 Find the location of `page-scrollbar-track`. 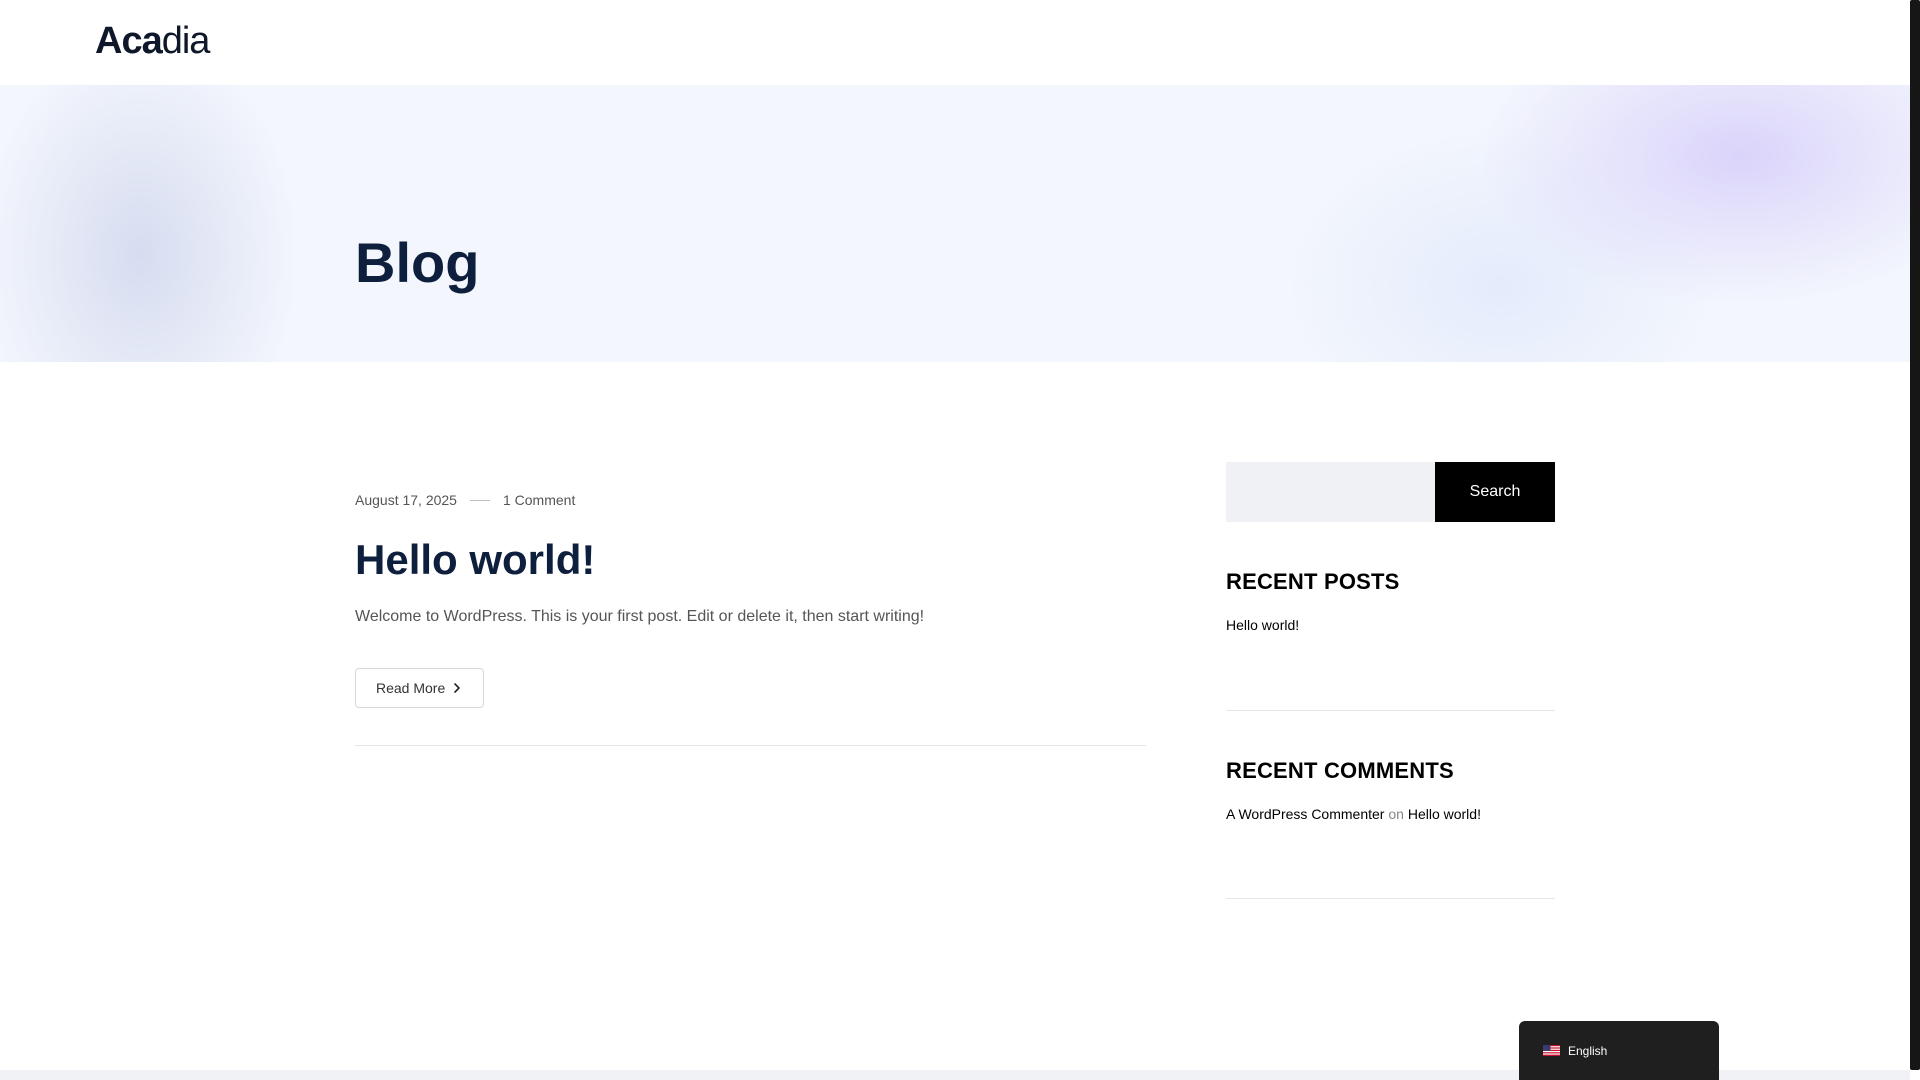

page-scrollbar-track is located at coordinates (1915, 540).